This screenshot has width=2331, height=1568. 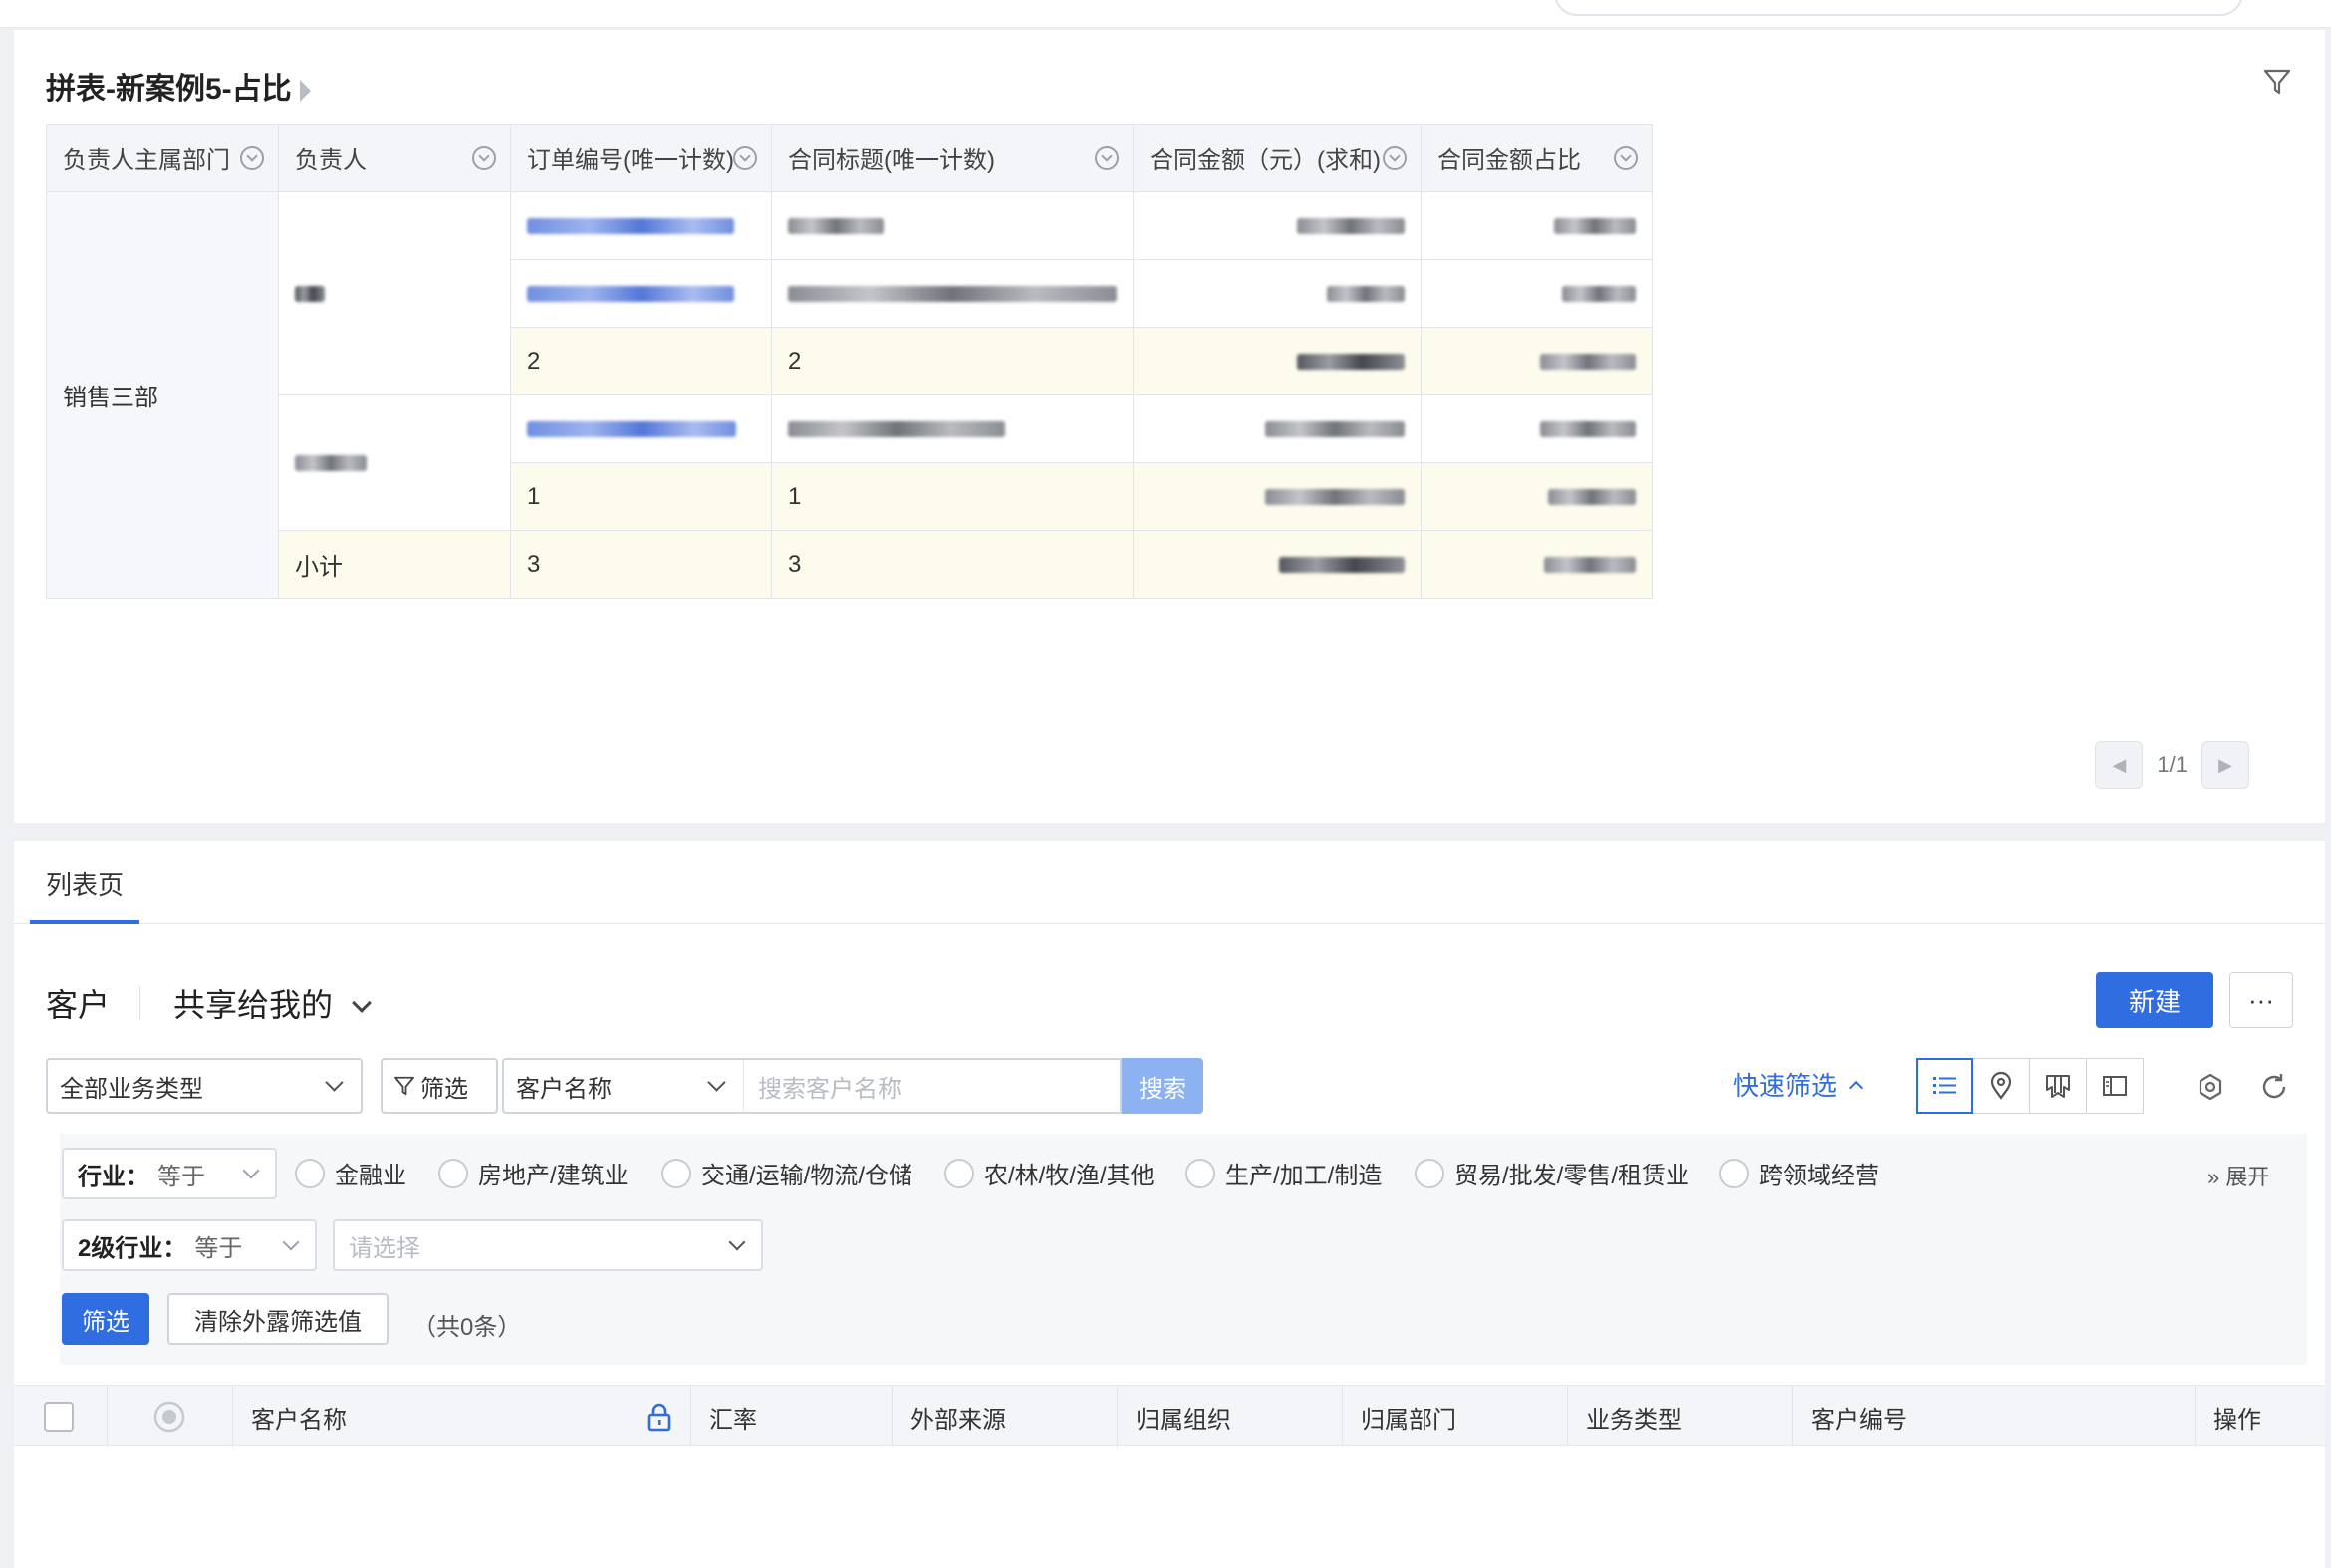 I want to click on column-header-business-type: 业务类型, so click(x=1680, y=1416).